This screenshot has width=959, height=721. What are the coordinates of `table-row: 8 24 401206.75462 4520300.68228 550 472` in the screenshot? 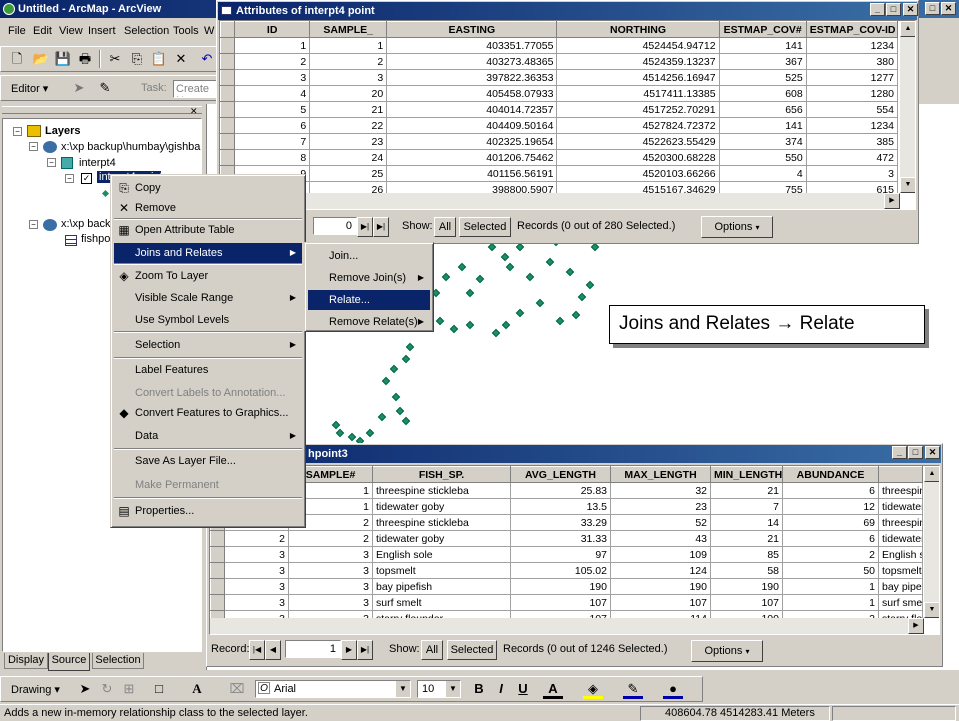 It's located at (559, 157).